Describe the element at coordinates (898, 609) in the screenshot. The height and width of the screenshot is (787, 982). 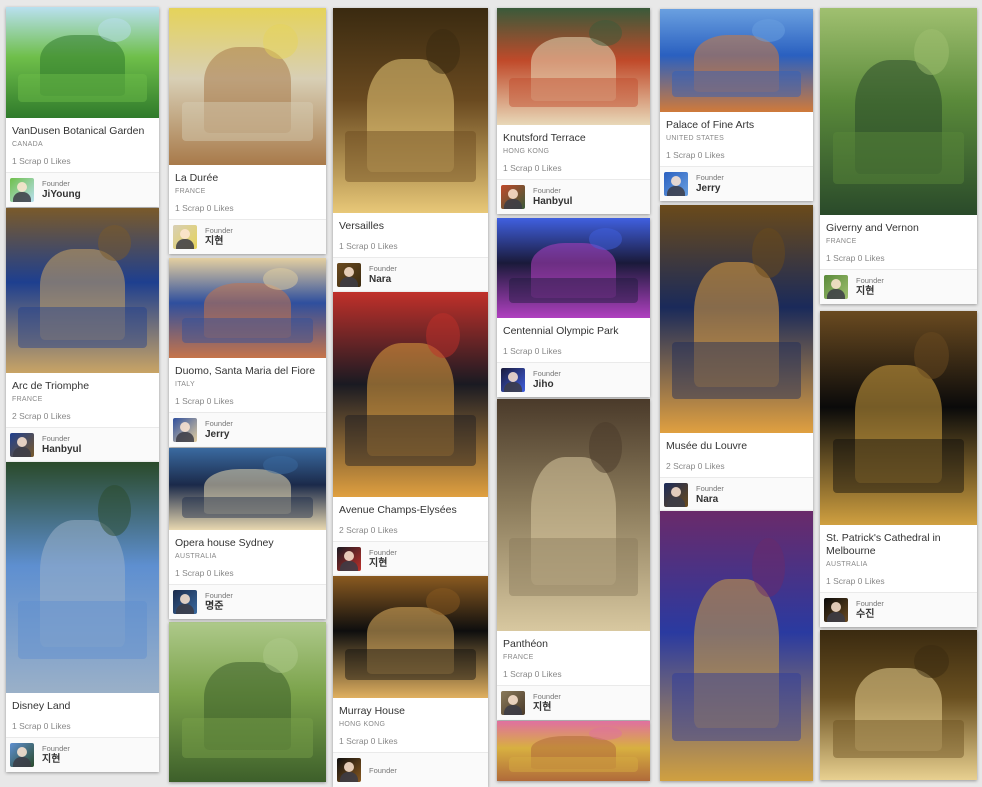
I see `founder-row: Founder 수진` at that location.